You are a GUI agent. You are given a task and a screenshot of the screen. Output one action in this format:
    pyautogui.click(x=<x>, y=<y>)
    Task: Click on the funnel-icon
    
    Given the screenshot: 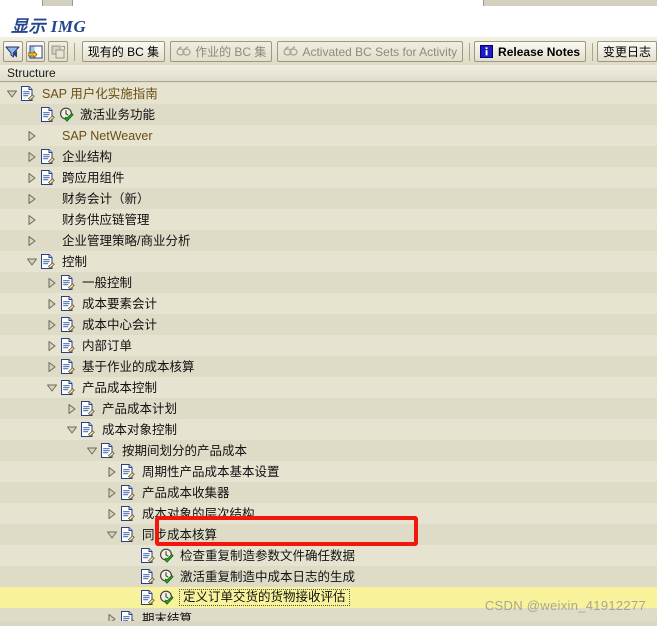 What is the action you would take?
    pyautogui.click(x=12, y=52)
    